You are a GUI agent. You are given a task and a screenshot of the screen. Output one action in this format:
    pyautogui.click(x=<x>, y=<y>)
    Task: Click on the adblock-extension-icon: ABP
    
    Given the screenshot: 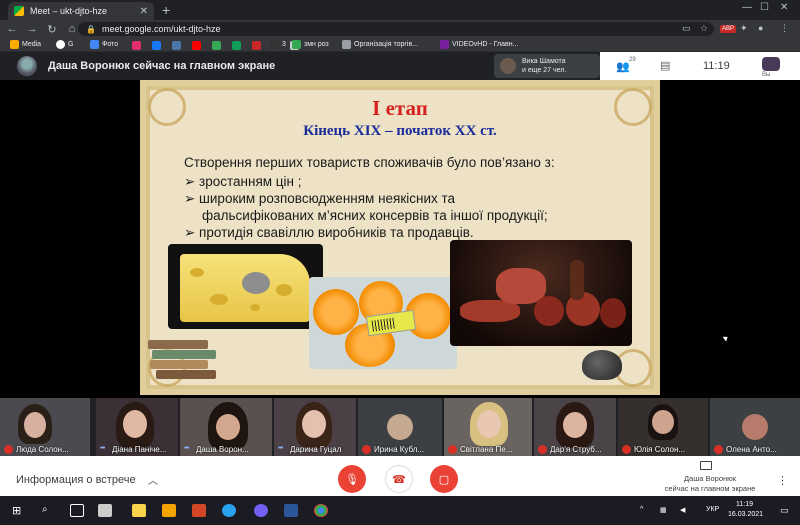 What is the action you would take?
    pyautogui.click(x=728, y=29)
    